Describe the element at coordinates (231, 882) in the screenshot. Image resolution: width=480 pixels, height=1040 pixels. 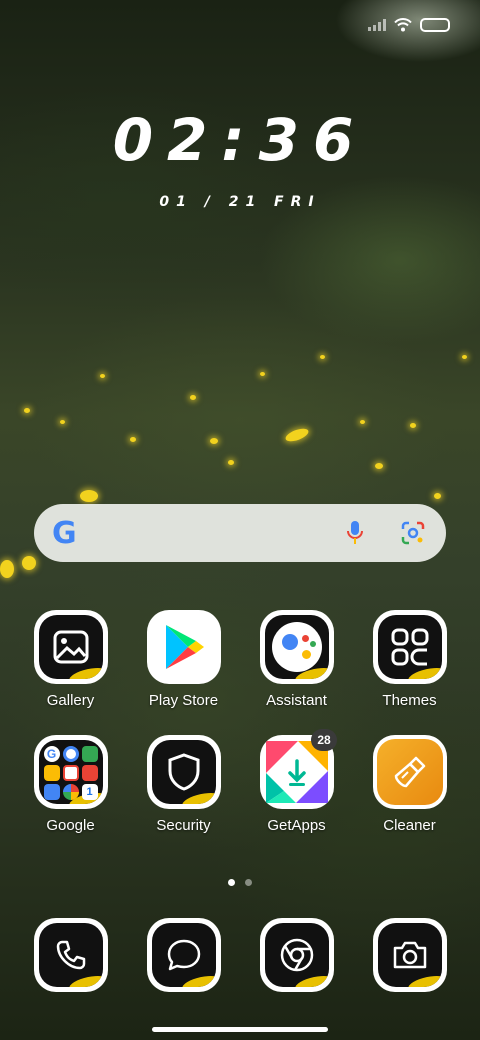
I see `page-dot-active` at that location.